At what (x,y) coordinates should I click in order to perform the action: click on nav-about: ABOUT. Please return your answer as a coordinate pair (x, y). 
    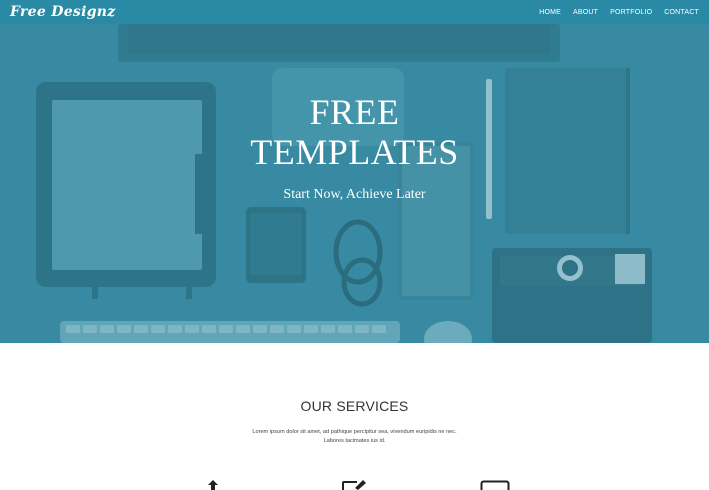
    Looking at the image, I should click on (585, 12).